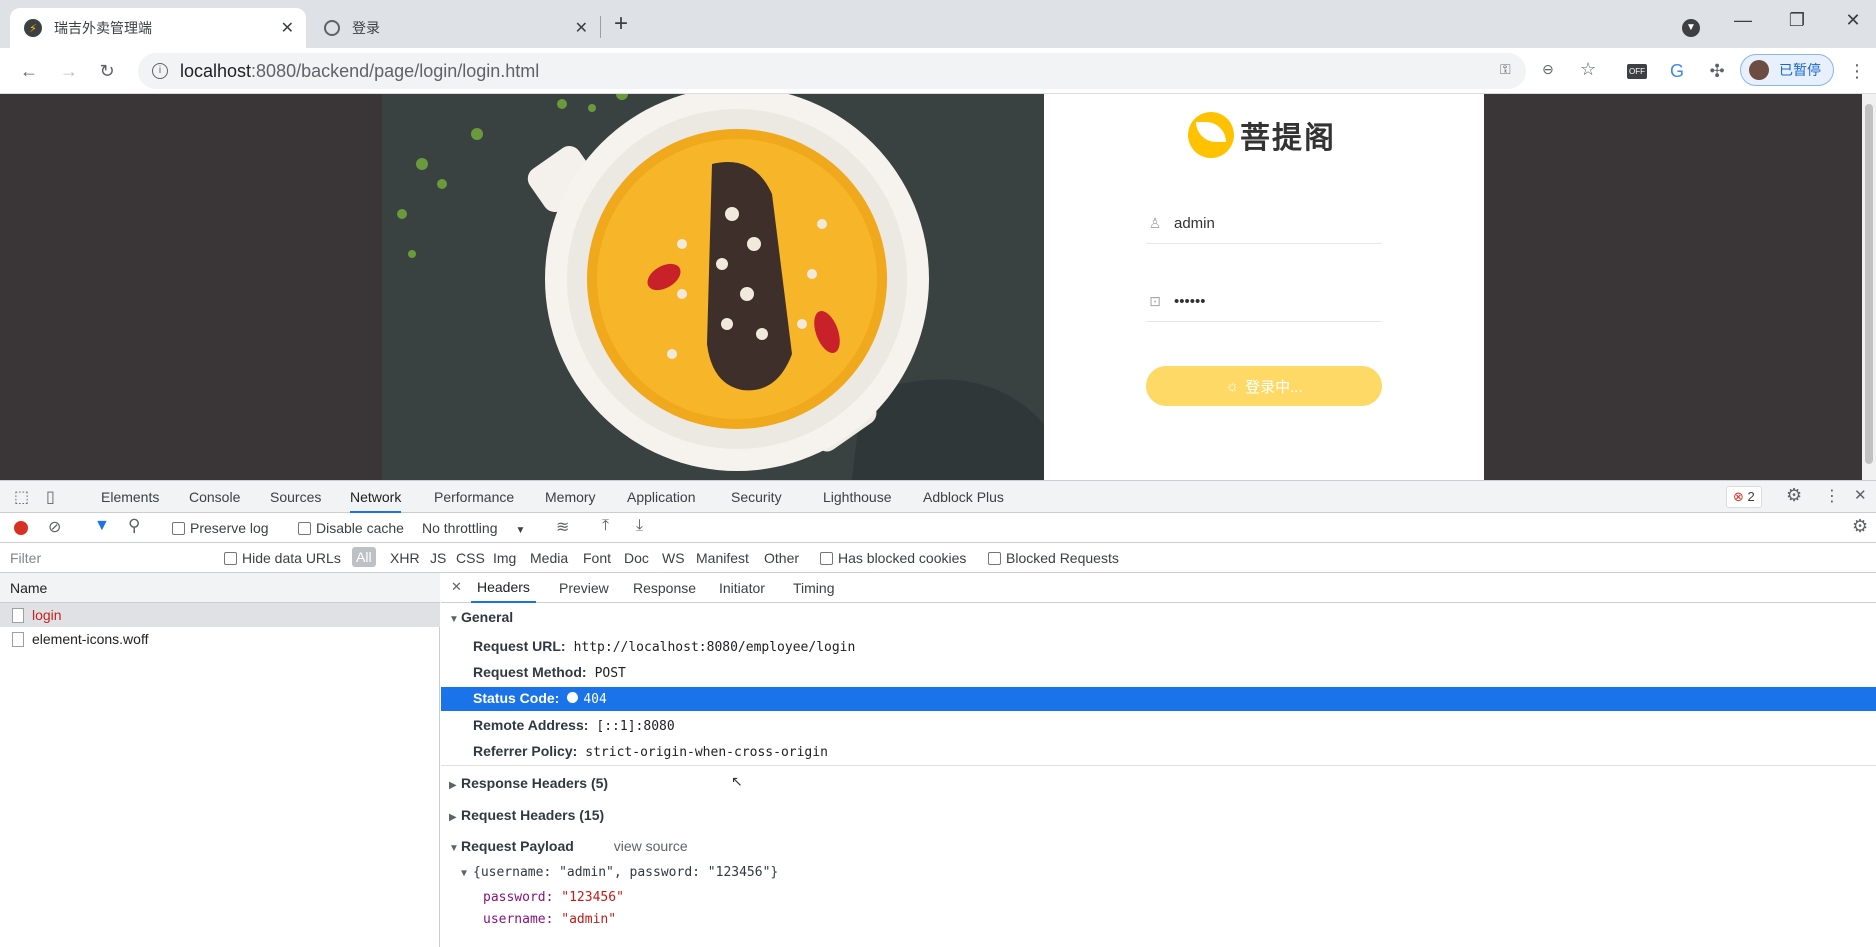 The width and height of the screenshot is (1876, 947). Describe the element at coordinates (651, 846) in the screenshot. I see `view-source-link: view source` at that location.